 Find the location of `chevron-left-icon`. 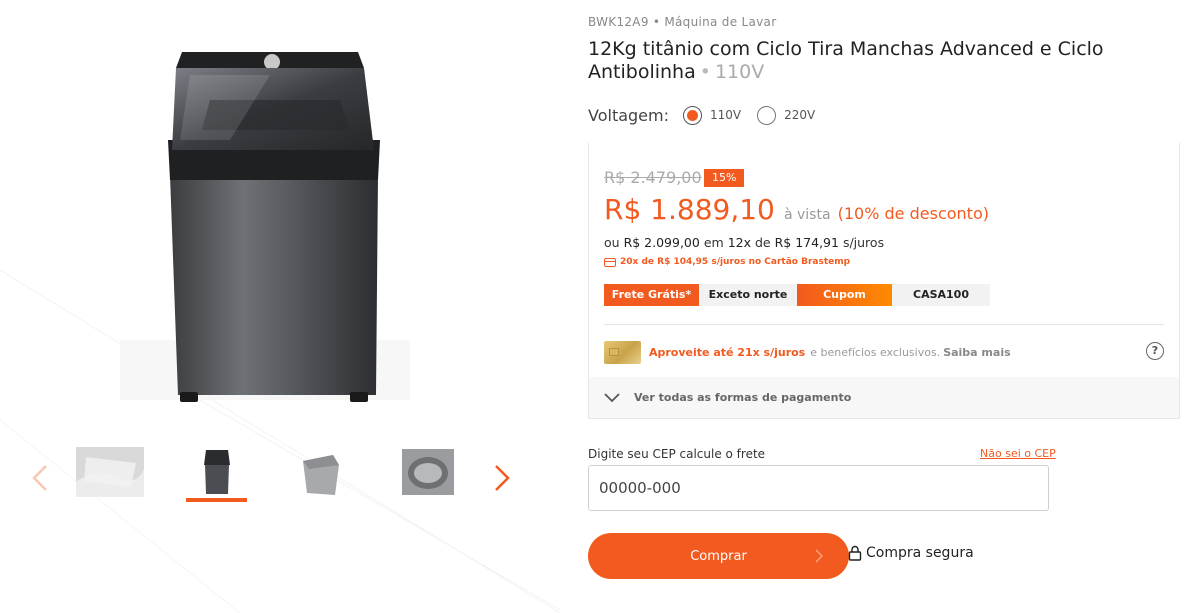

chevron-left-icon is located at coordinates (39, 478).